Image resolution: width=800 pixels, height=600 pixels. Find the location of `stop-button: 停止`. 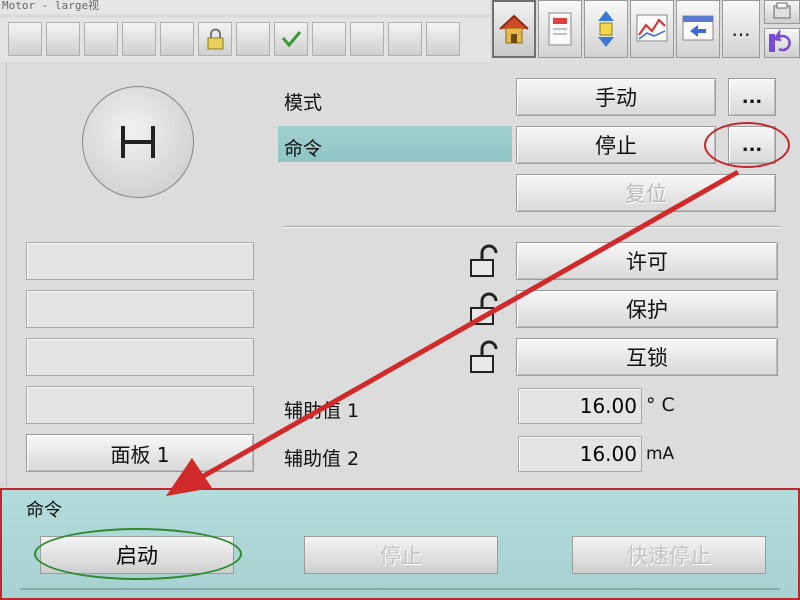

stop-button: 停止 is located at coordinates (401, 555).